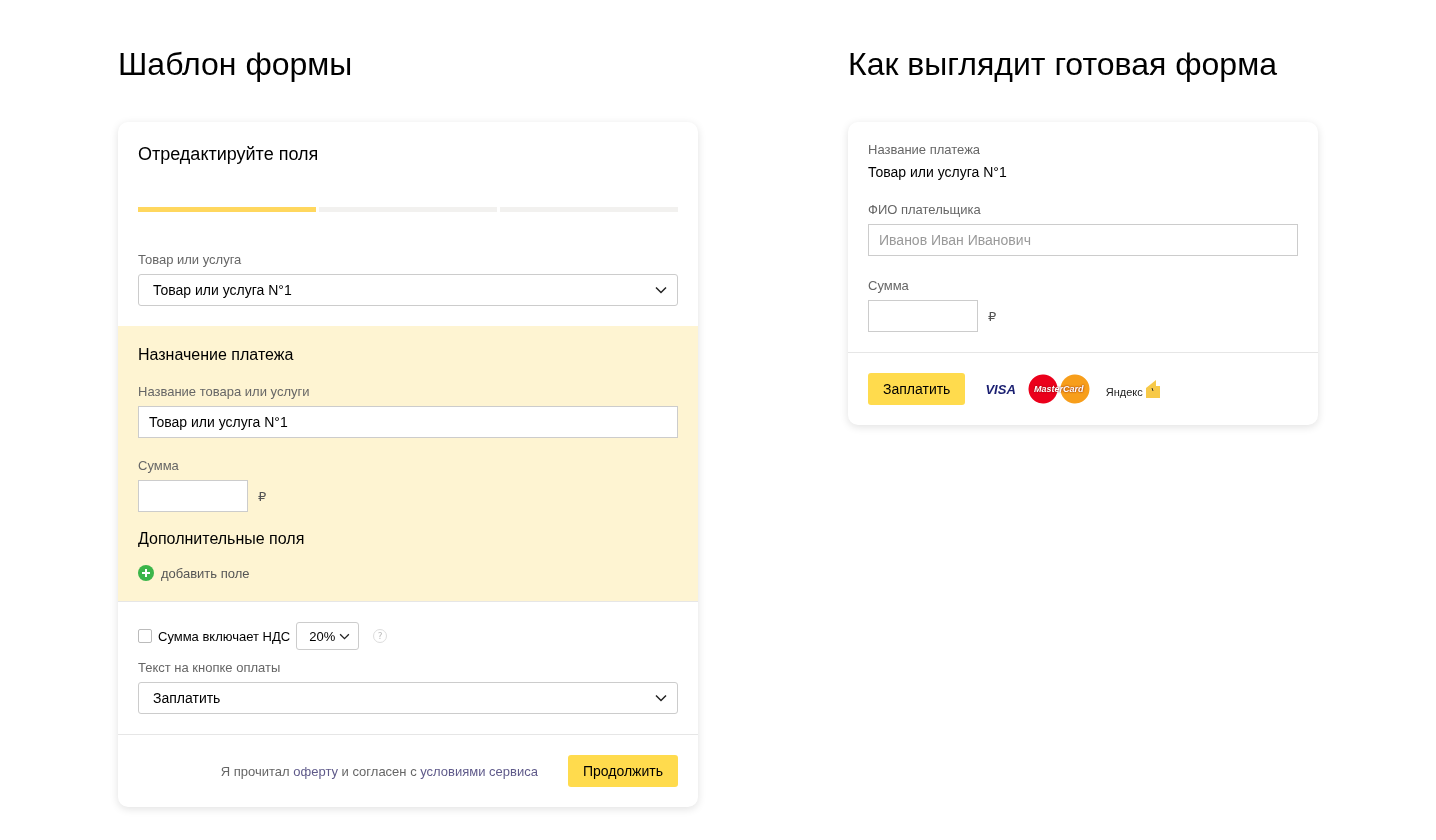  What do you see at coordinates (479, 771) in the screenshot?
I see `agreement-link: условиями сервиса` at bounding box center [479, 771].